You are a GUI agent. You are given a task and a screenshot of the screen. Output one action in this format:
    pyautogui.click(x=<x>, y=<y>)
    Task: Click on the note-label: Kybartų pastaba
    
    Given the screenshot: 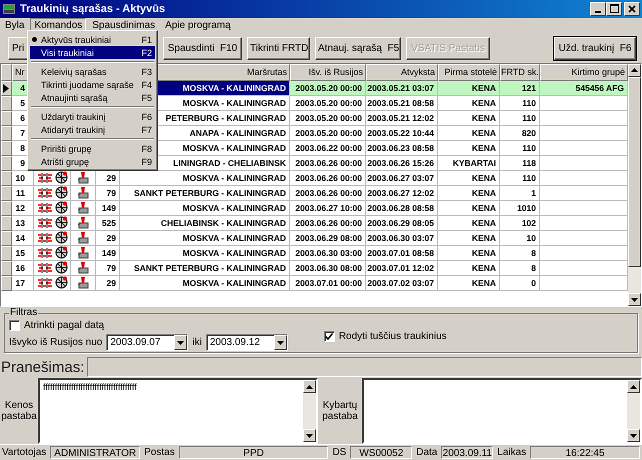 What is the action you would take?
    pyautogui.click(x=340, y=411)
    